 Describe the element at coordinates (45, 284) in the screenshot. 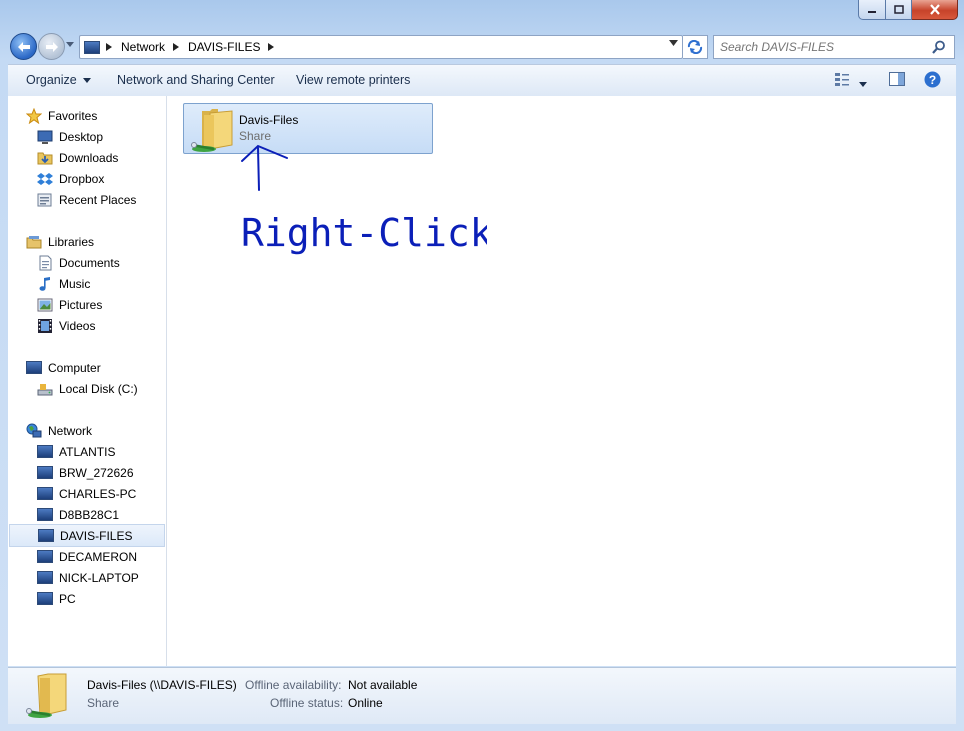

I see `music-icon` at that location.